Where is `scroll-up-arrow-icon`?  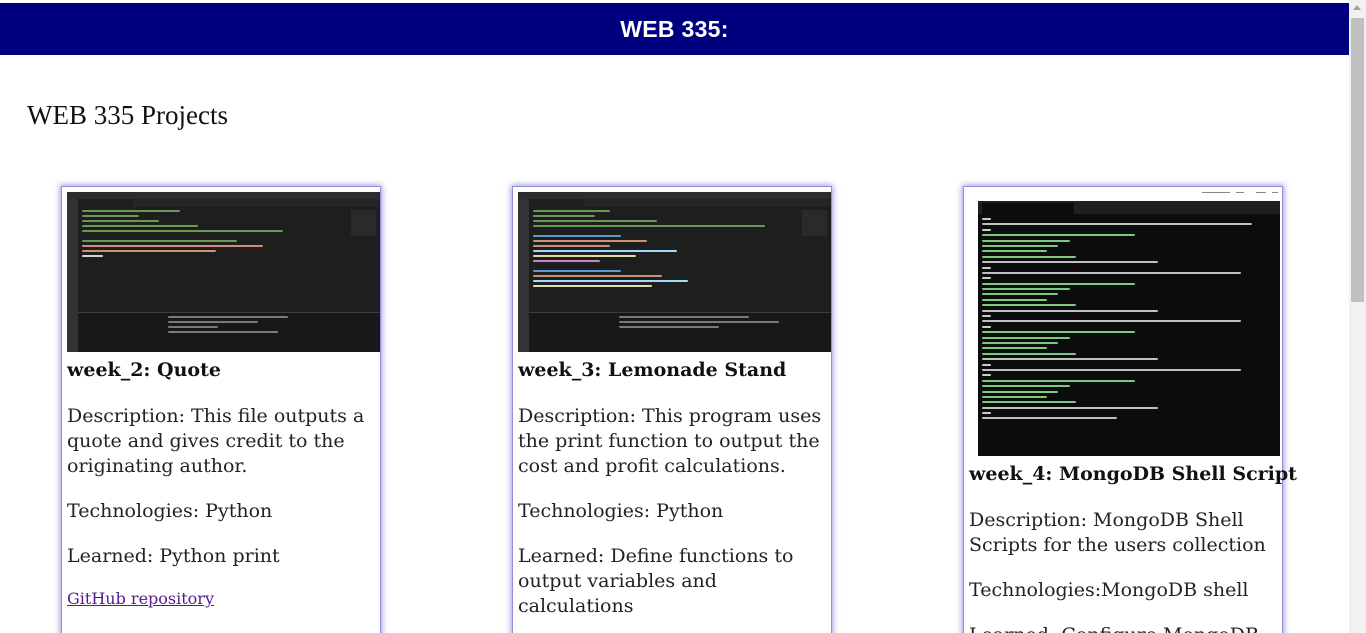
scroll-up-arrow-icon is located at coordinates (1357, 7).